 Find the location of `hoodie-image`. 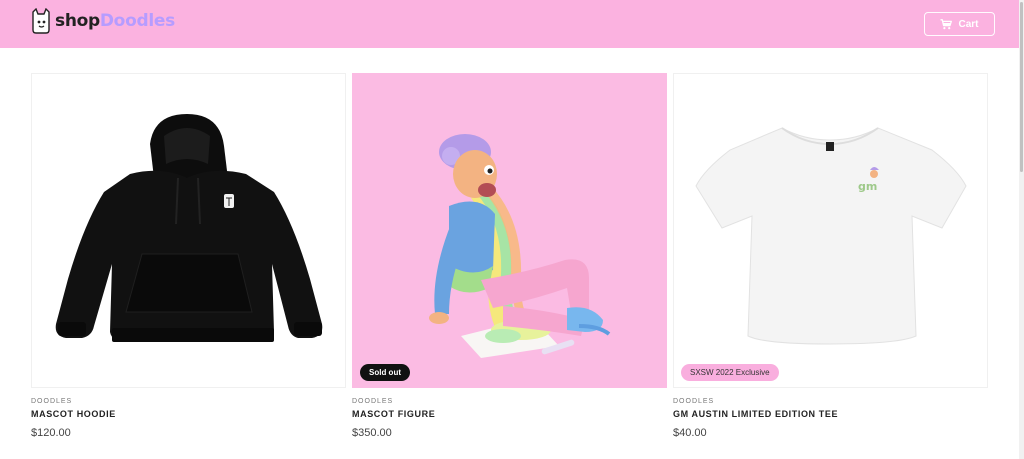

hoodie-image is located at coordinates (189, 228).